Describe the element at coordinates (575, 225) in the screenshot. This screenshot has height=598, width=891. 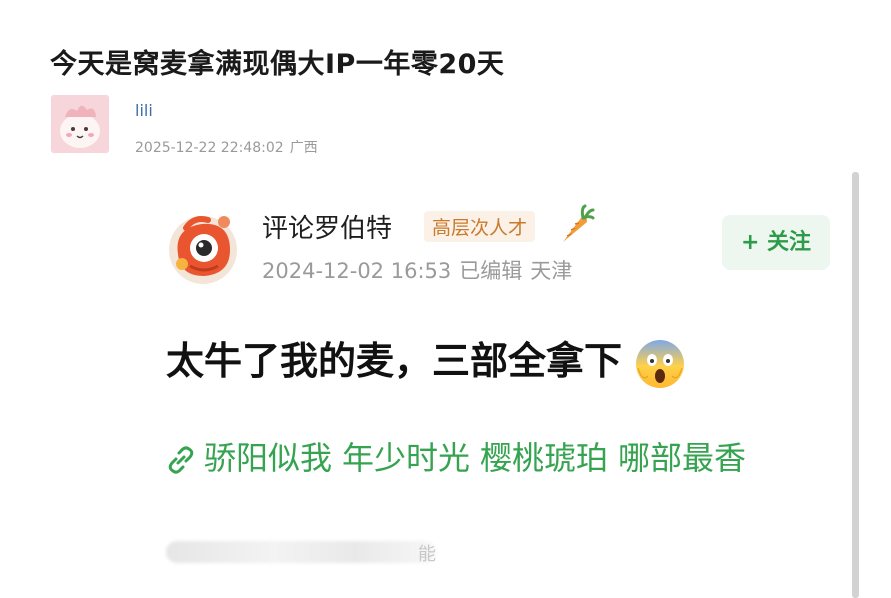
I see `carrot-icon` at that location.